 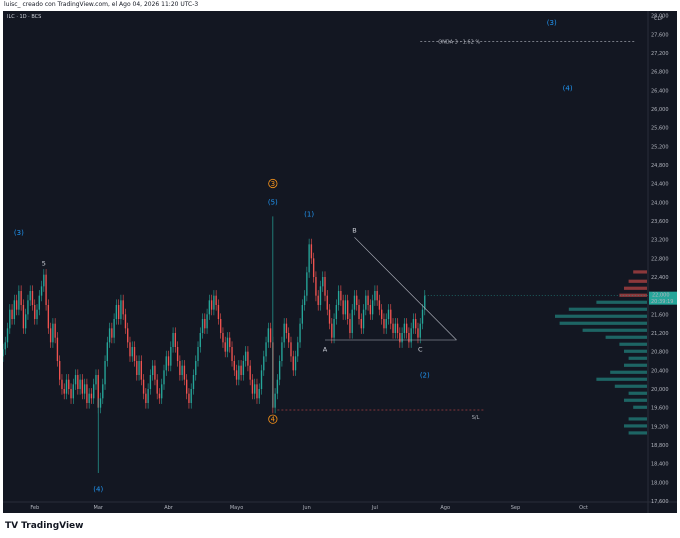 I want to click on x-tick-label: Ago, so click(x=445, y=508).